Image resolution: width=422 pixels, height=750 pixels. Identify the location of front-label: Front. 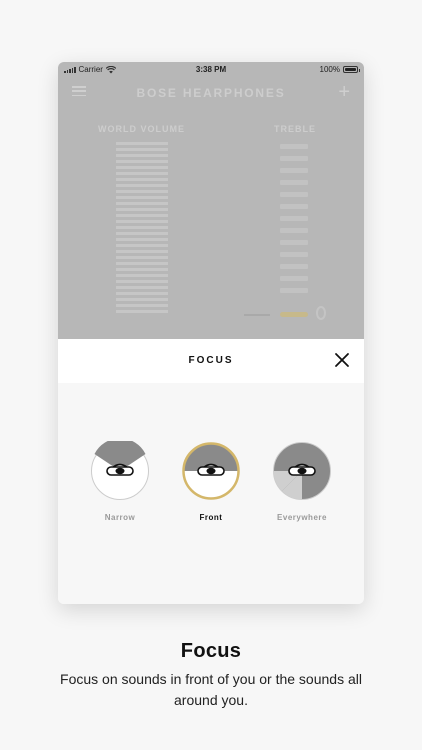
(211, 517).